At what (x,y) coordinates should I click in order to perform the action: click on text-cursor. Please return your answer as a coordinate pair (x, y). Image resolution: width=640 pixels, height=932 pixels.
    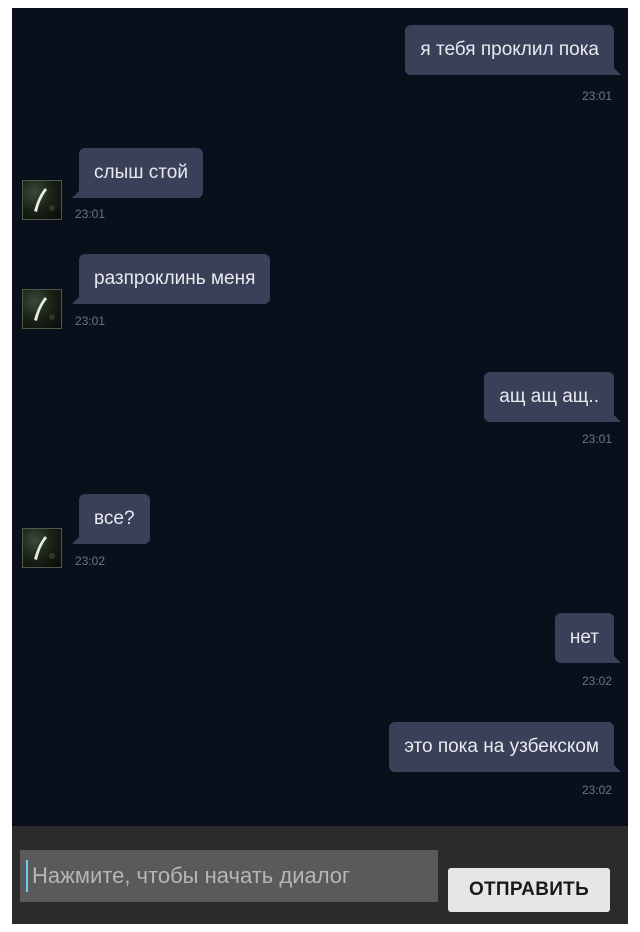
    Looking at the image, I should click on (27, 876).